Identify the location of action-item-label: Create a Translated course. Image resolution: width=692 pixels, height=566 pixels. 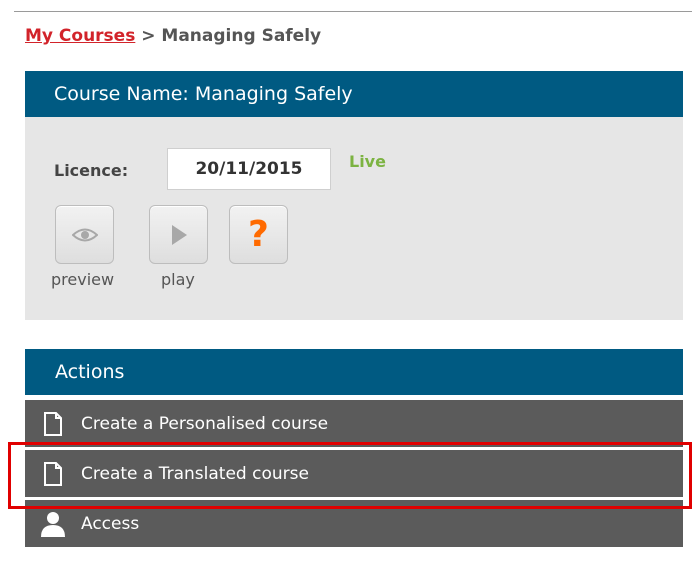
(195, 473).